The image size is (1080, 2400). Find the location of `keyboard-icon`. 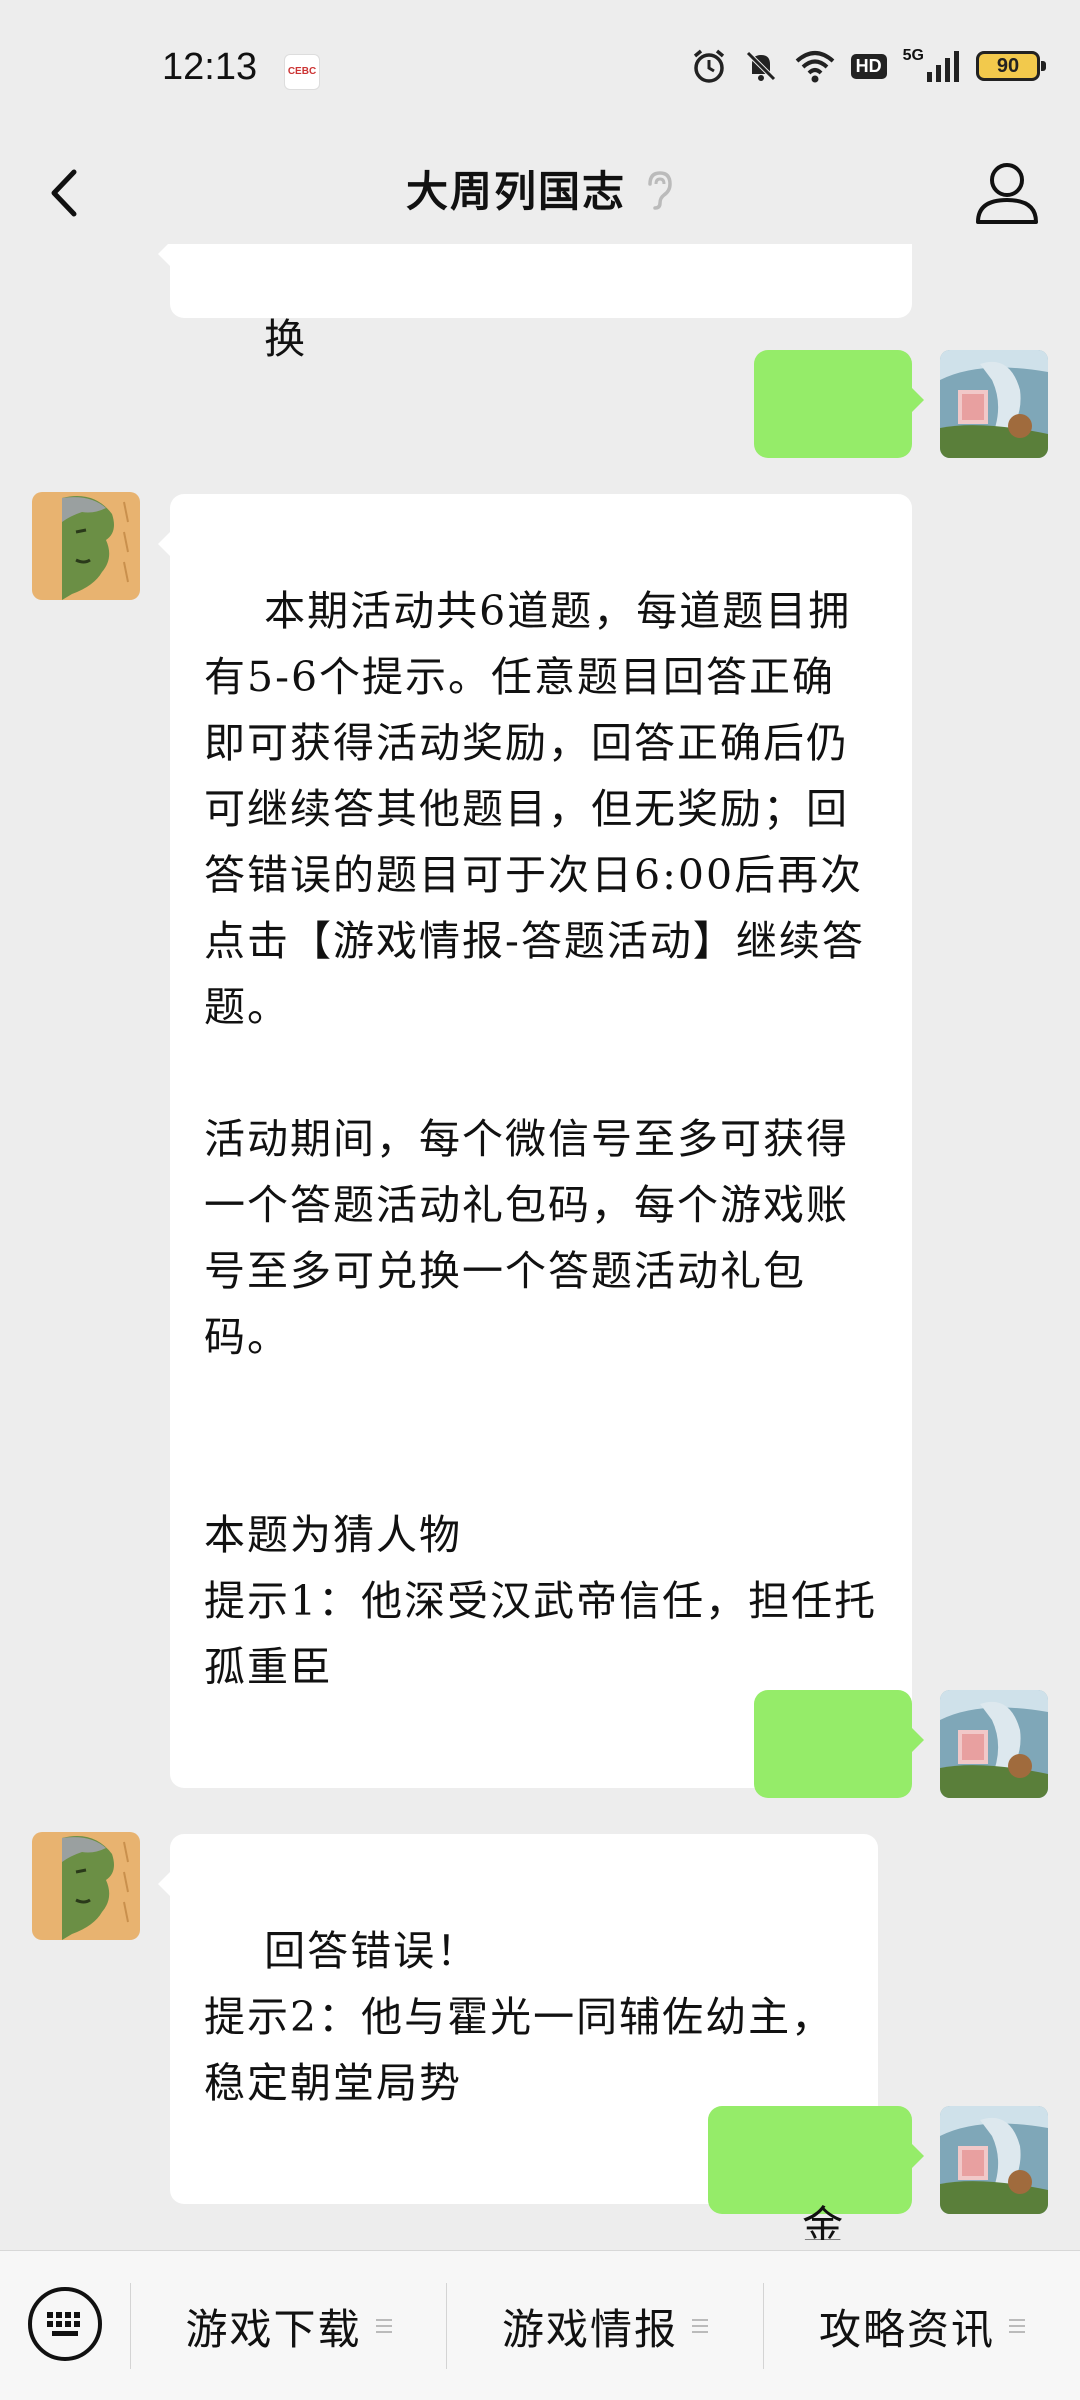

keyboard-icon is located at coordinates (65, 2324).